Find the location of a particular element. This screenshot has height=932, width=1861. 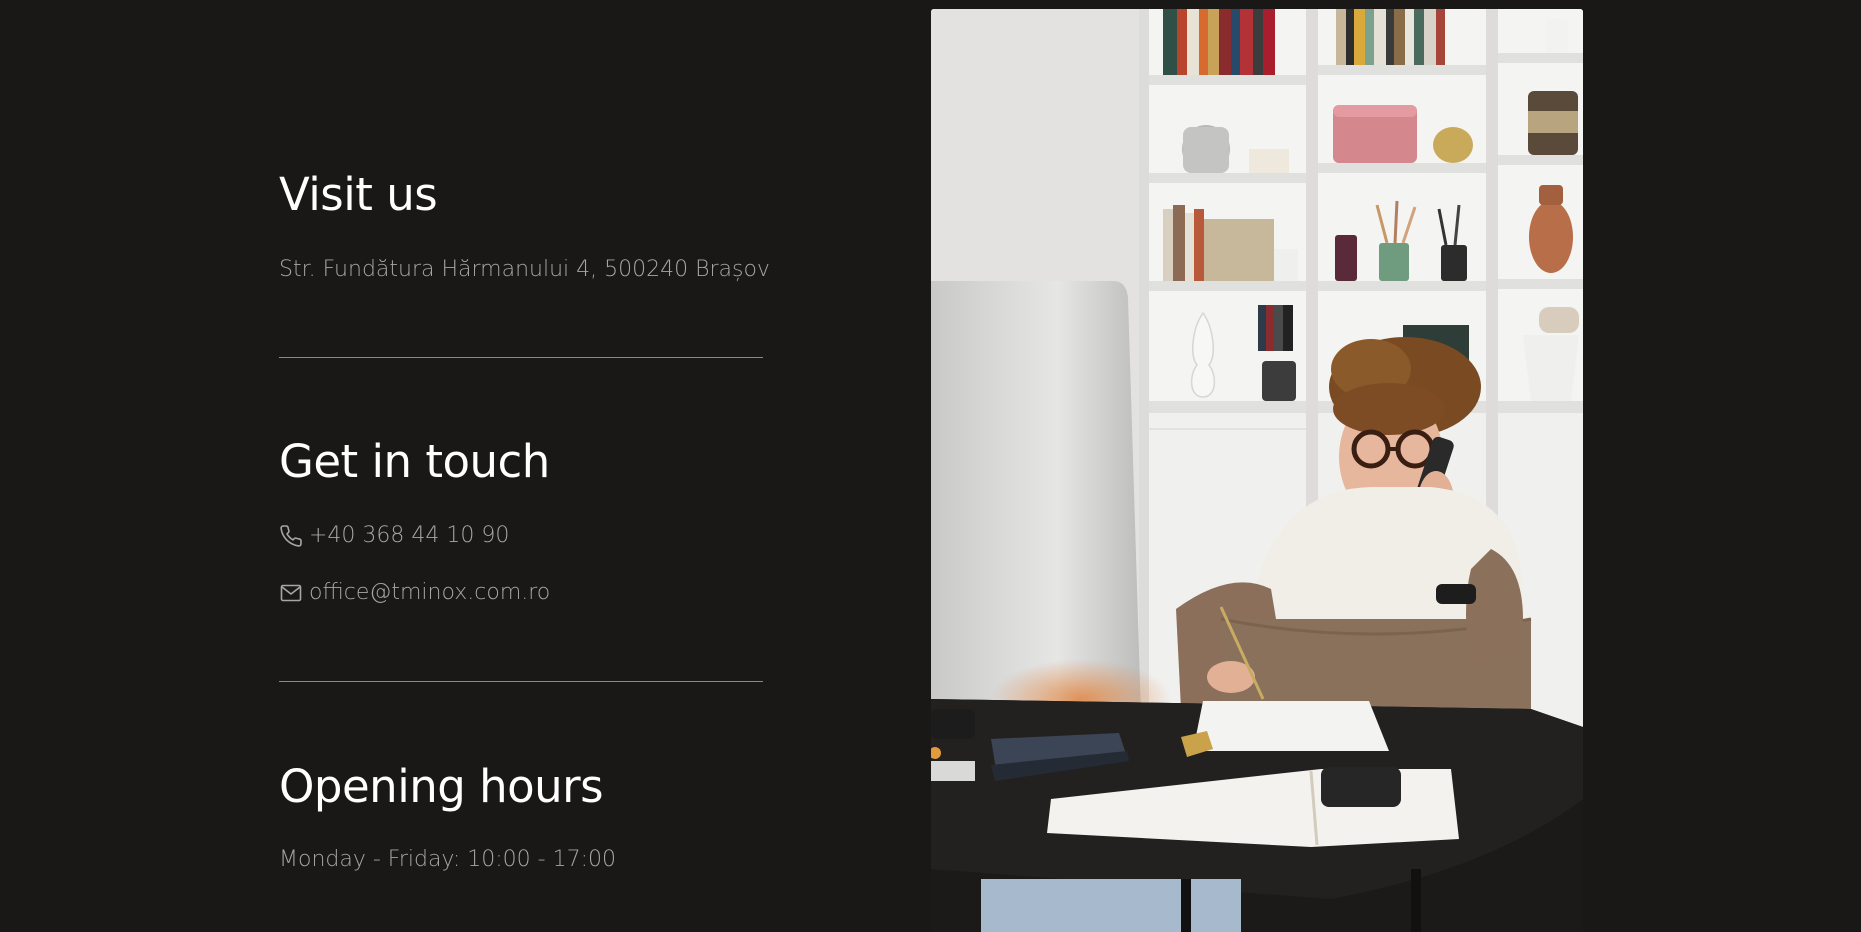

get-in-touch-heading: Get in touch is located at coordinates (414, 461).